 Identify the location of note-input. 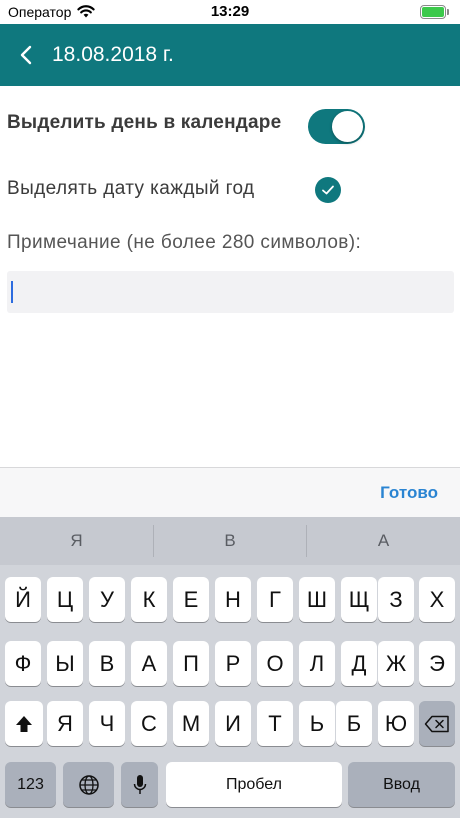
(230, 292).